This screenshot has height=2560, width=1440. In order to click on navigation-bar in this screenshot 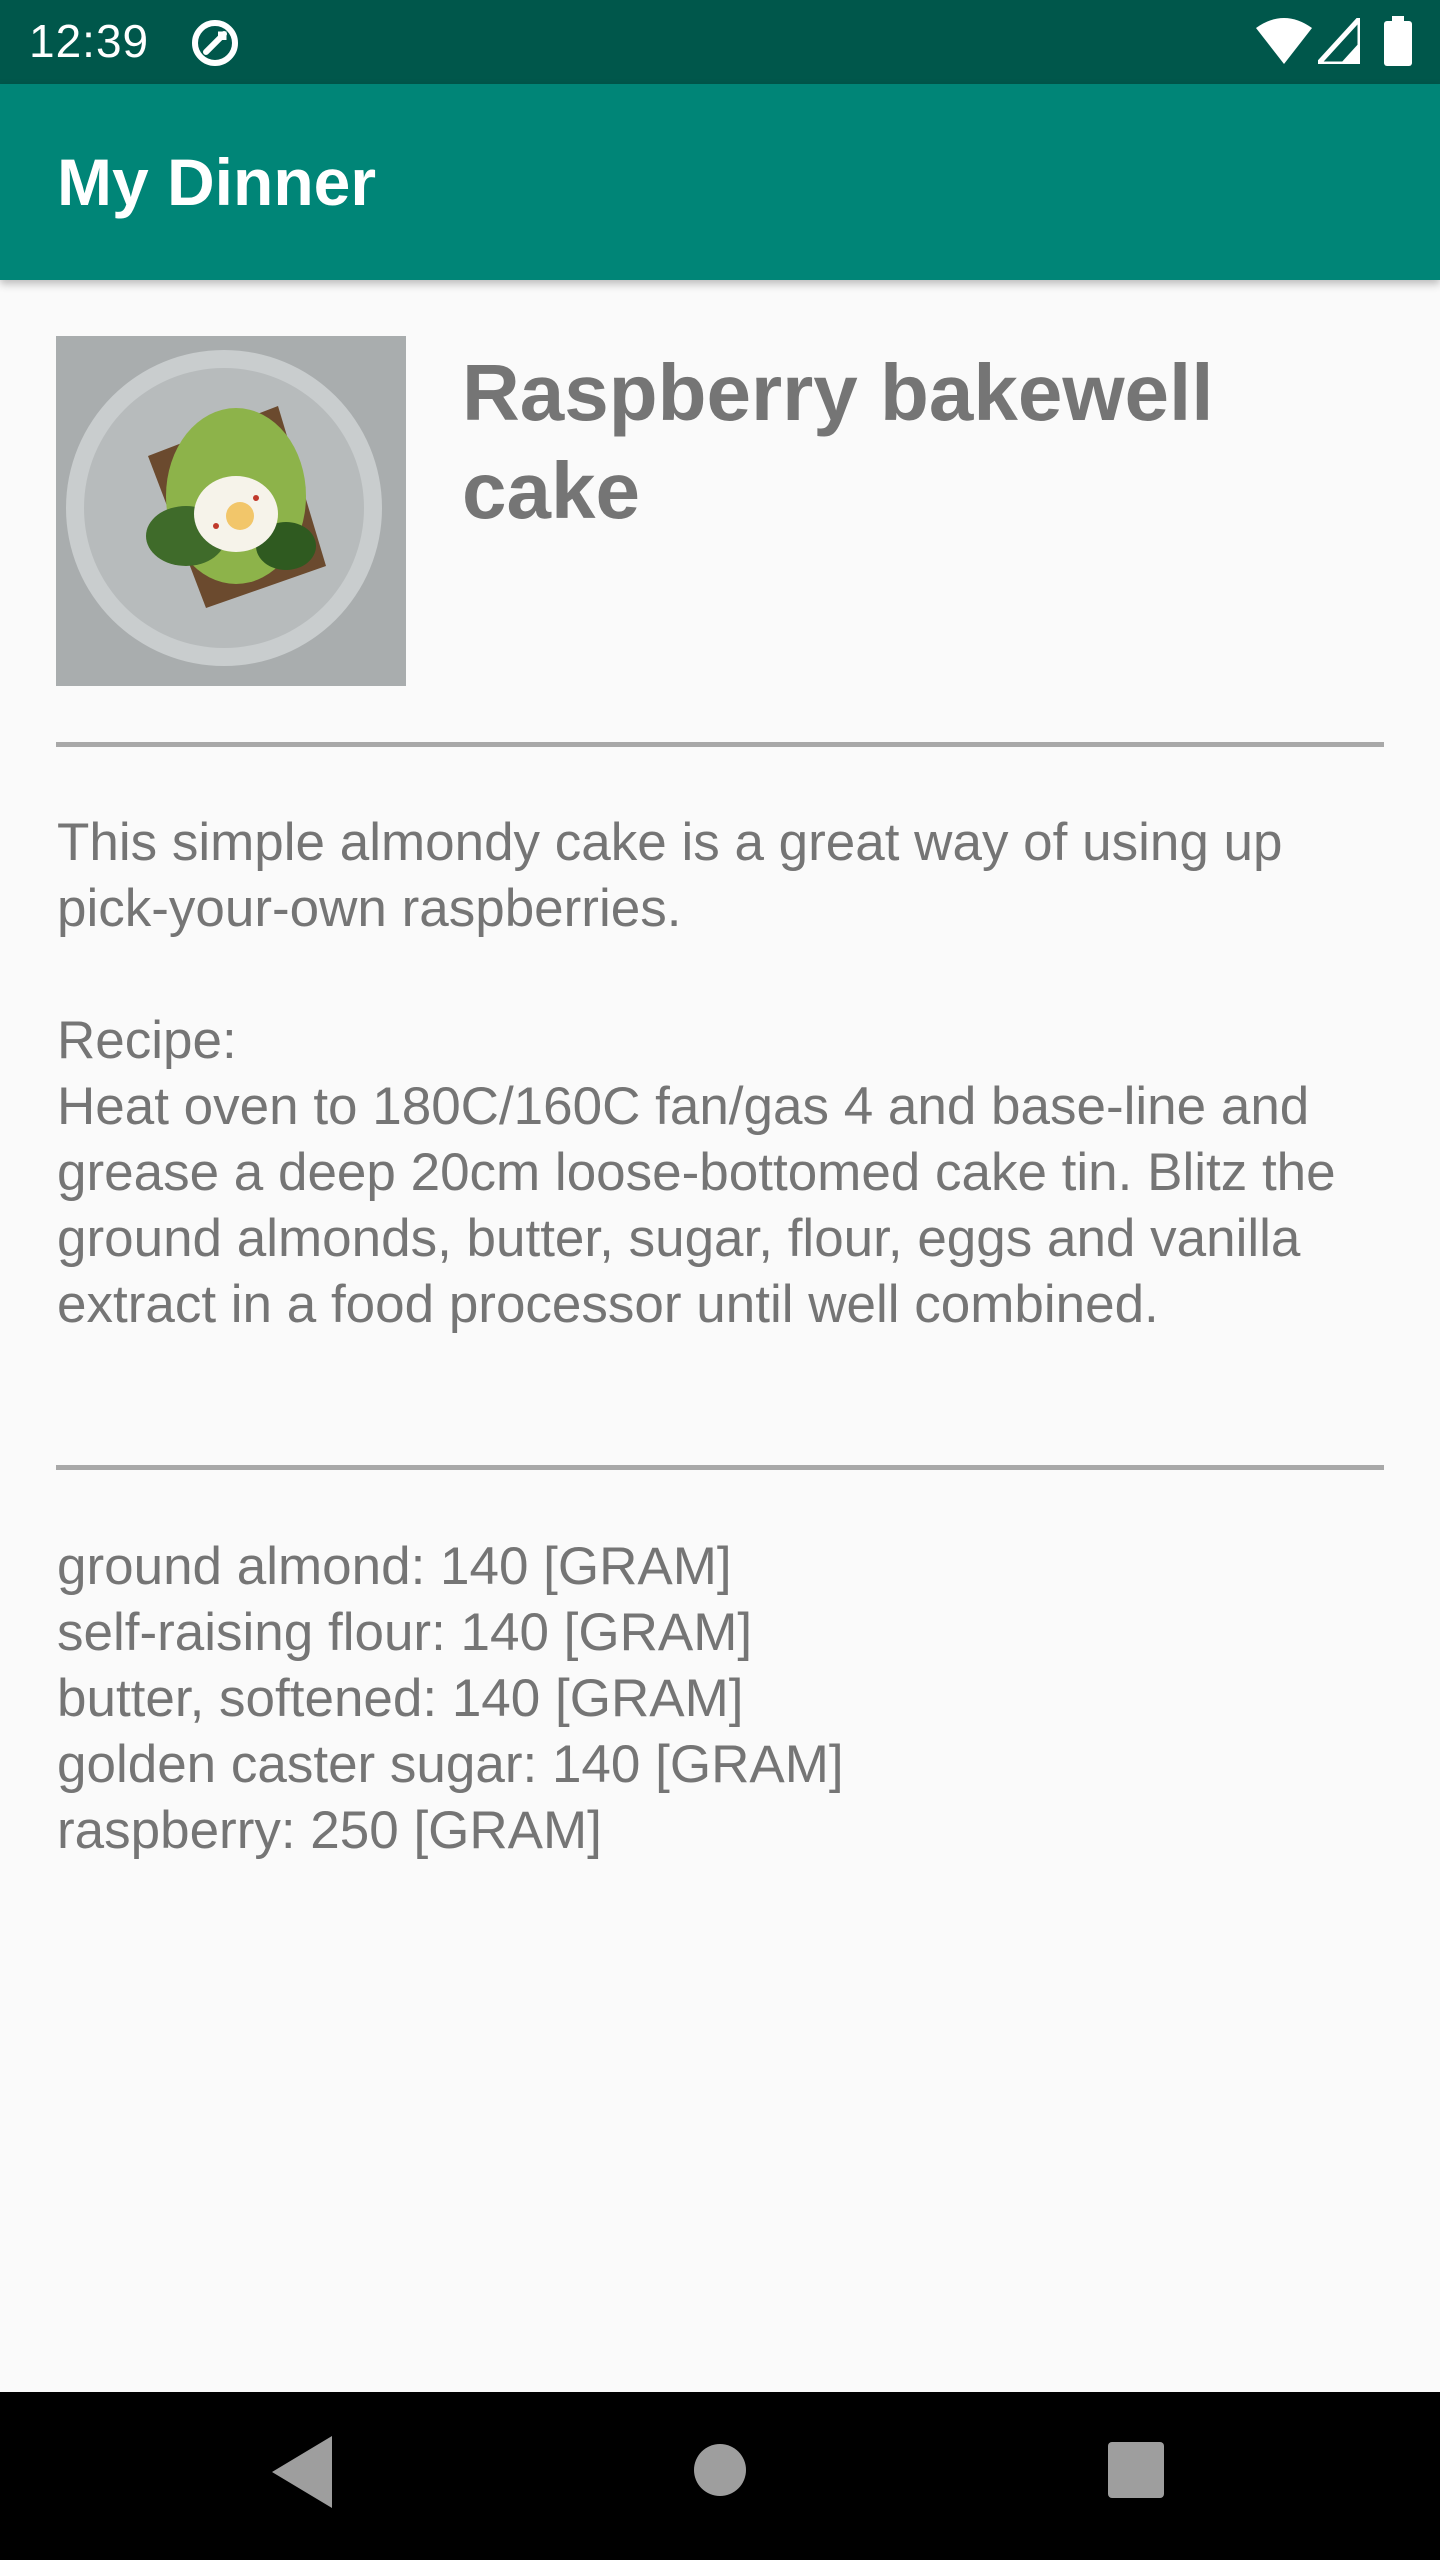, I will do `click(720, 2476)`.